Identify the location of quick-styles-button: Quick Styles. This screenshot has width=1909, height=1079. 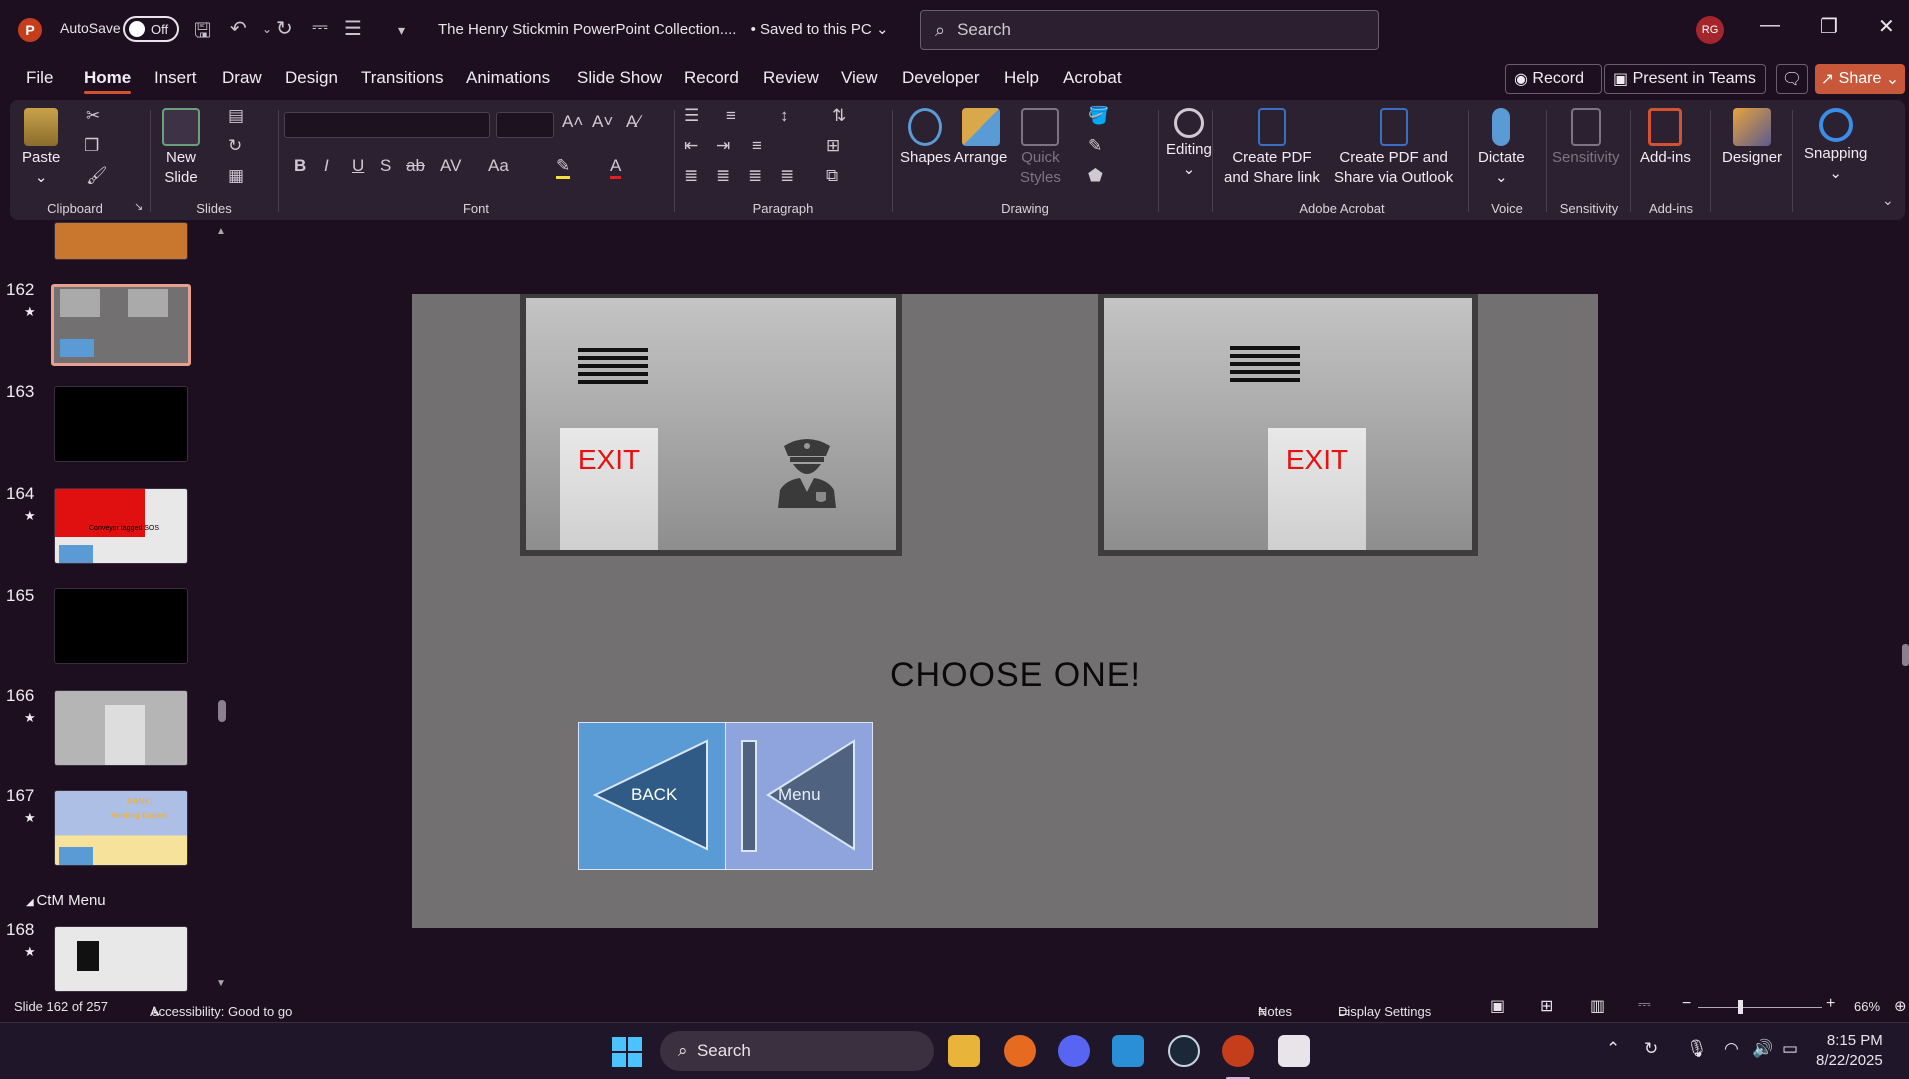
(1040, 148).